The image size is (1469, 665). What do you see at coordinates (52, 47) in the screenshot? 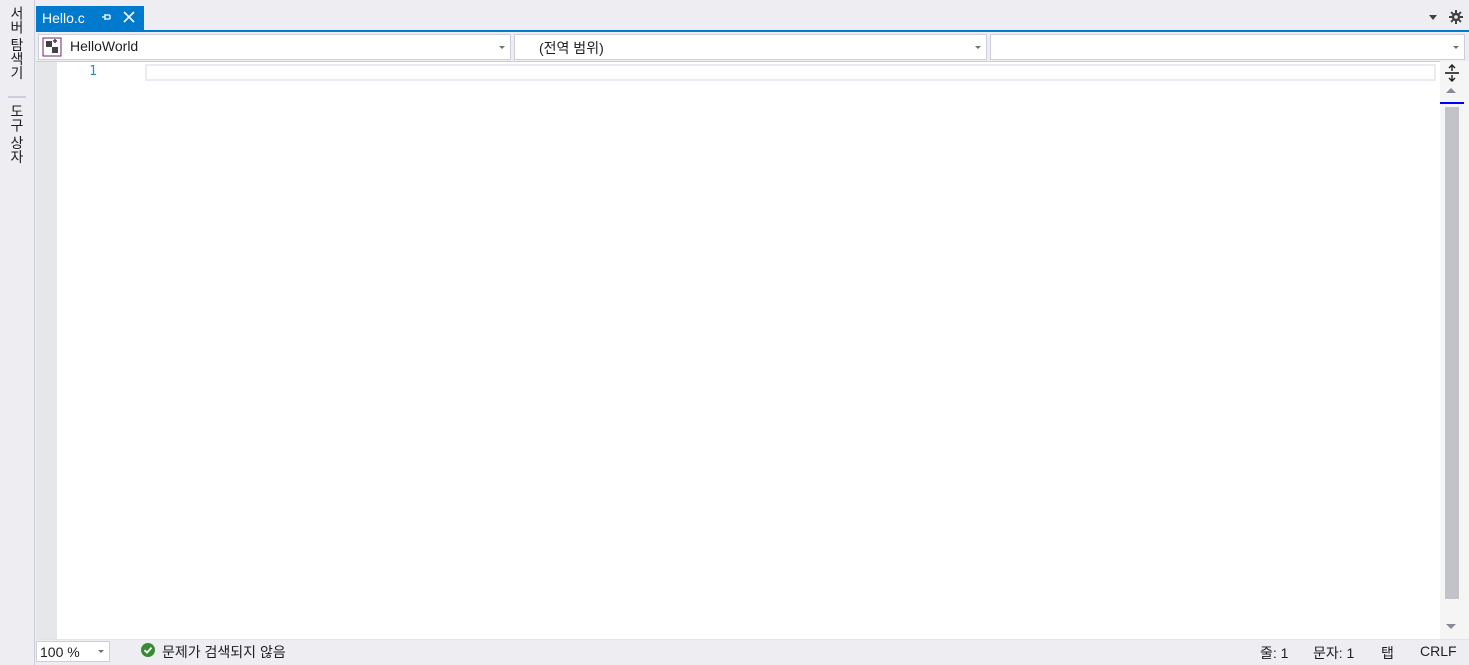
I see `project-icon` at bounding box center [52, 47].